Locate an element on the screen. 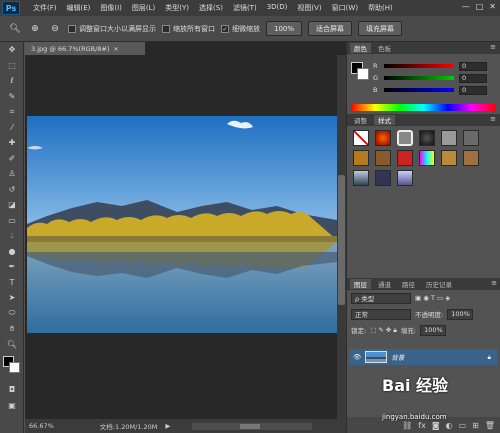  tab-swatches: 色板 is located at coordinates (384, 48).